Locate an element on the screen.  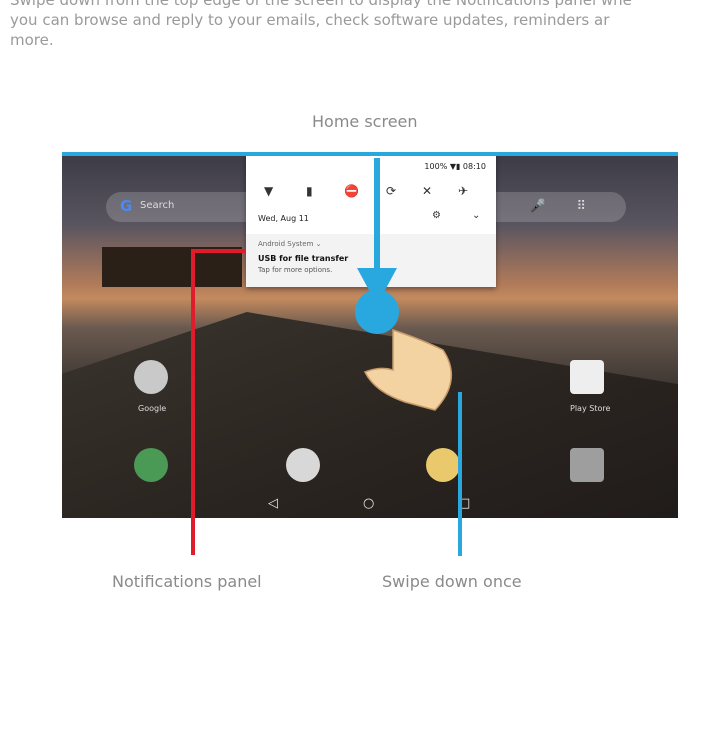
annotation-overlay is located at coordinates (404, 284).